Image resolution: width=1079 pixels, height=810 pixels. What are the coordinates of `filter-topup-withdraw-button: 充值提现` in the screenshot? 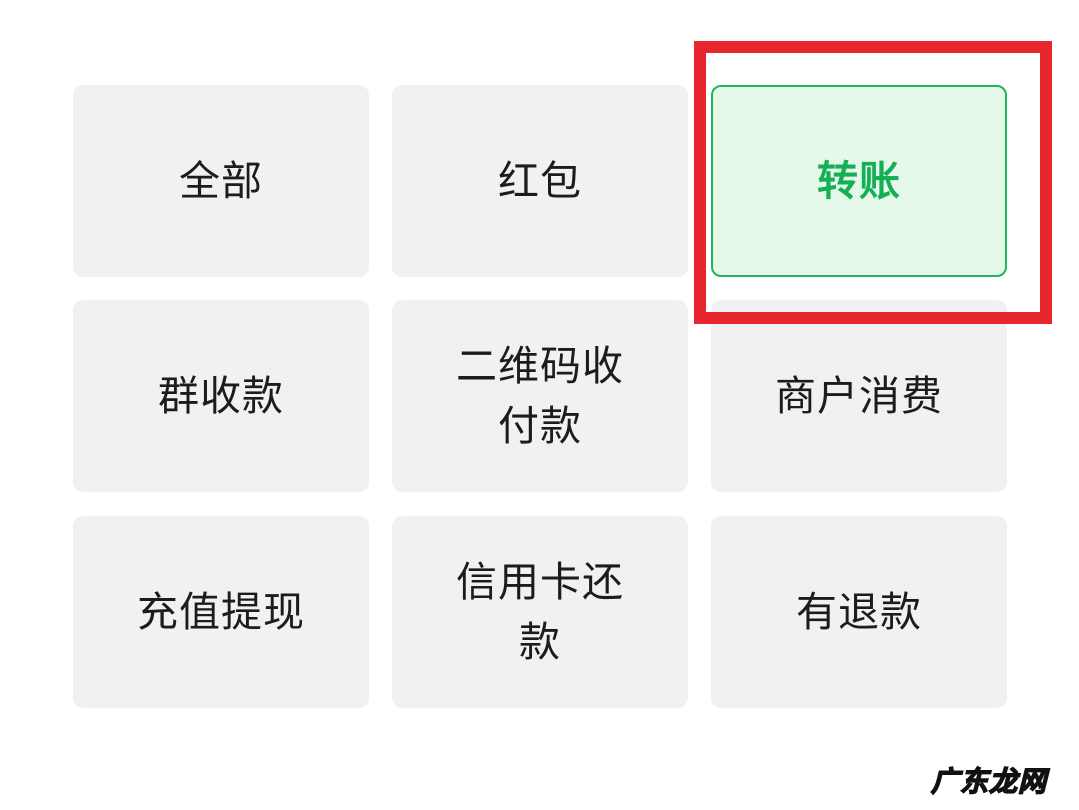 It's located at (221, 612).